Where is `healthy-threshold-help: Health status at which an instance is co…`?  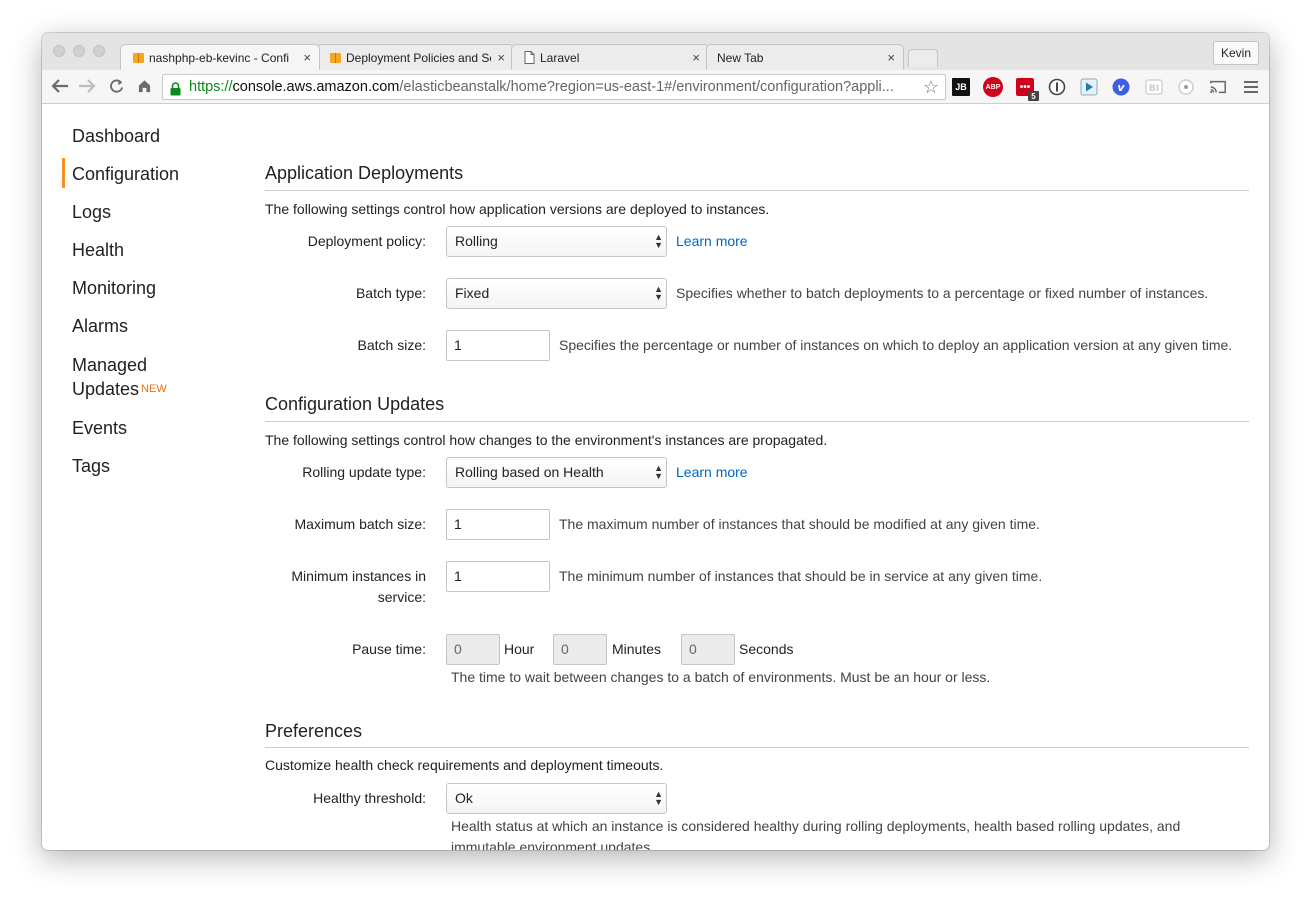 healthy-threshold-help: Health status at which an instance is co… is located at coordinates (815, 833).